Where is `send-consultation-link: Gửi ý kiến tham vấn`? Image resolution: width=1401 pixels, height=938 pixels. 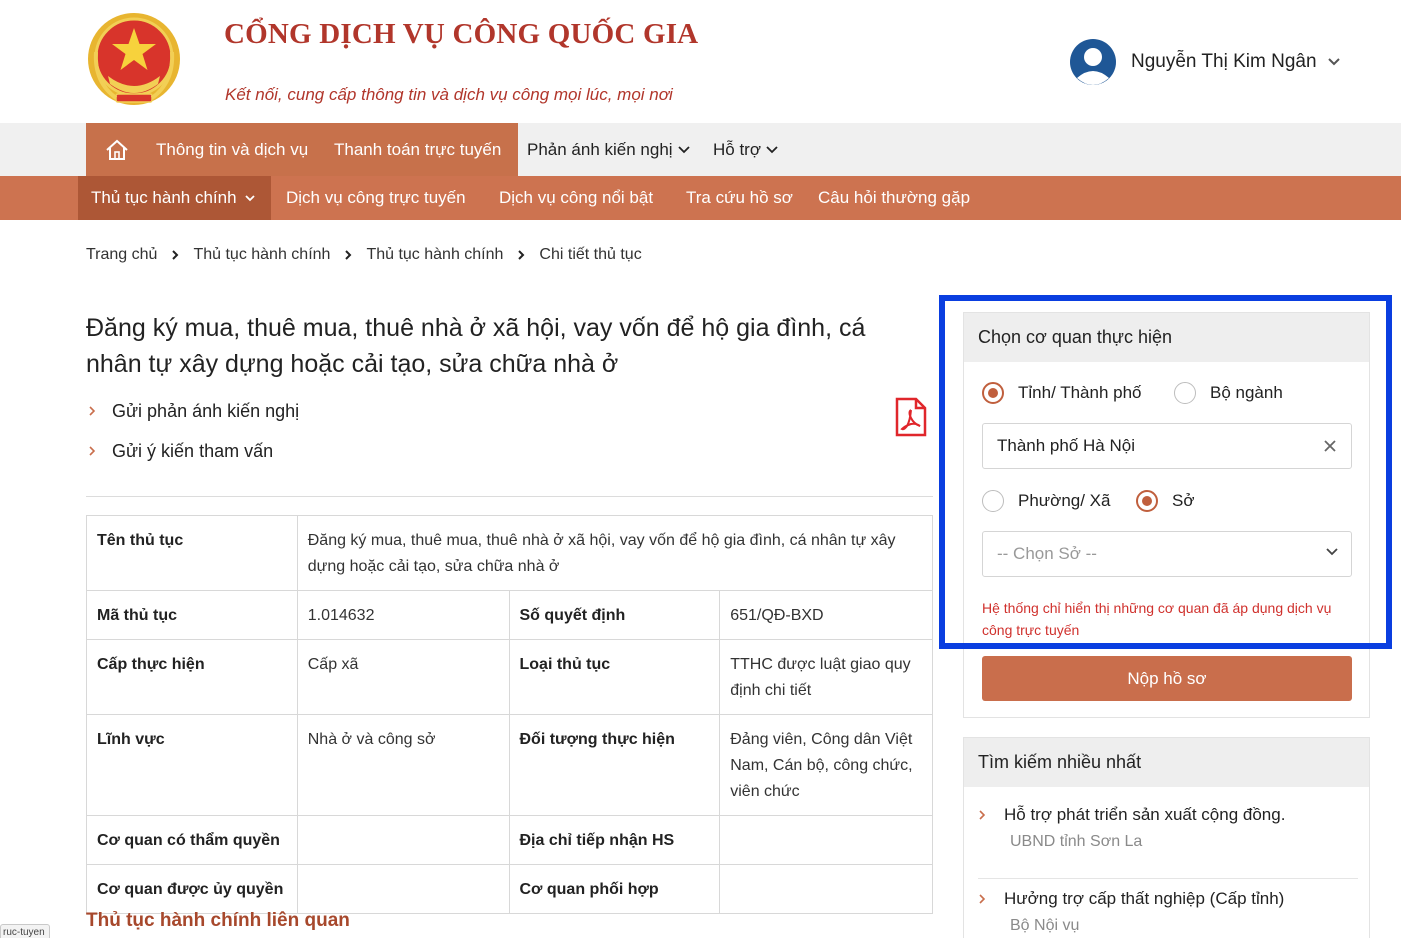 send-consultation-link: Gửi ý kiến tham vấn is located at coordinates (180, 451).